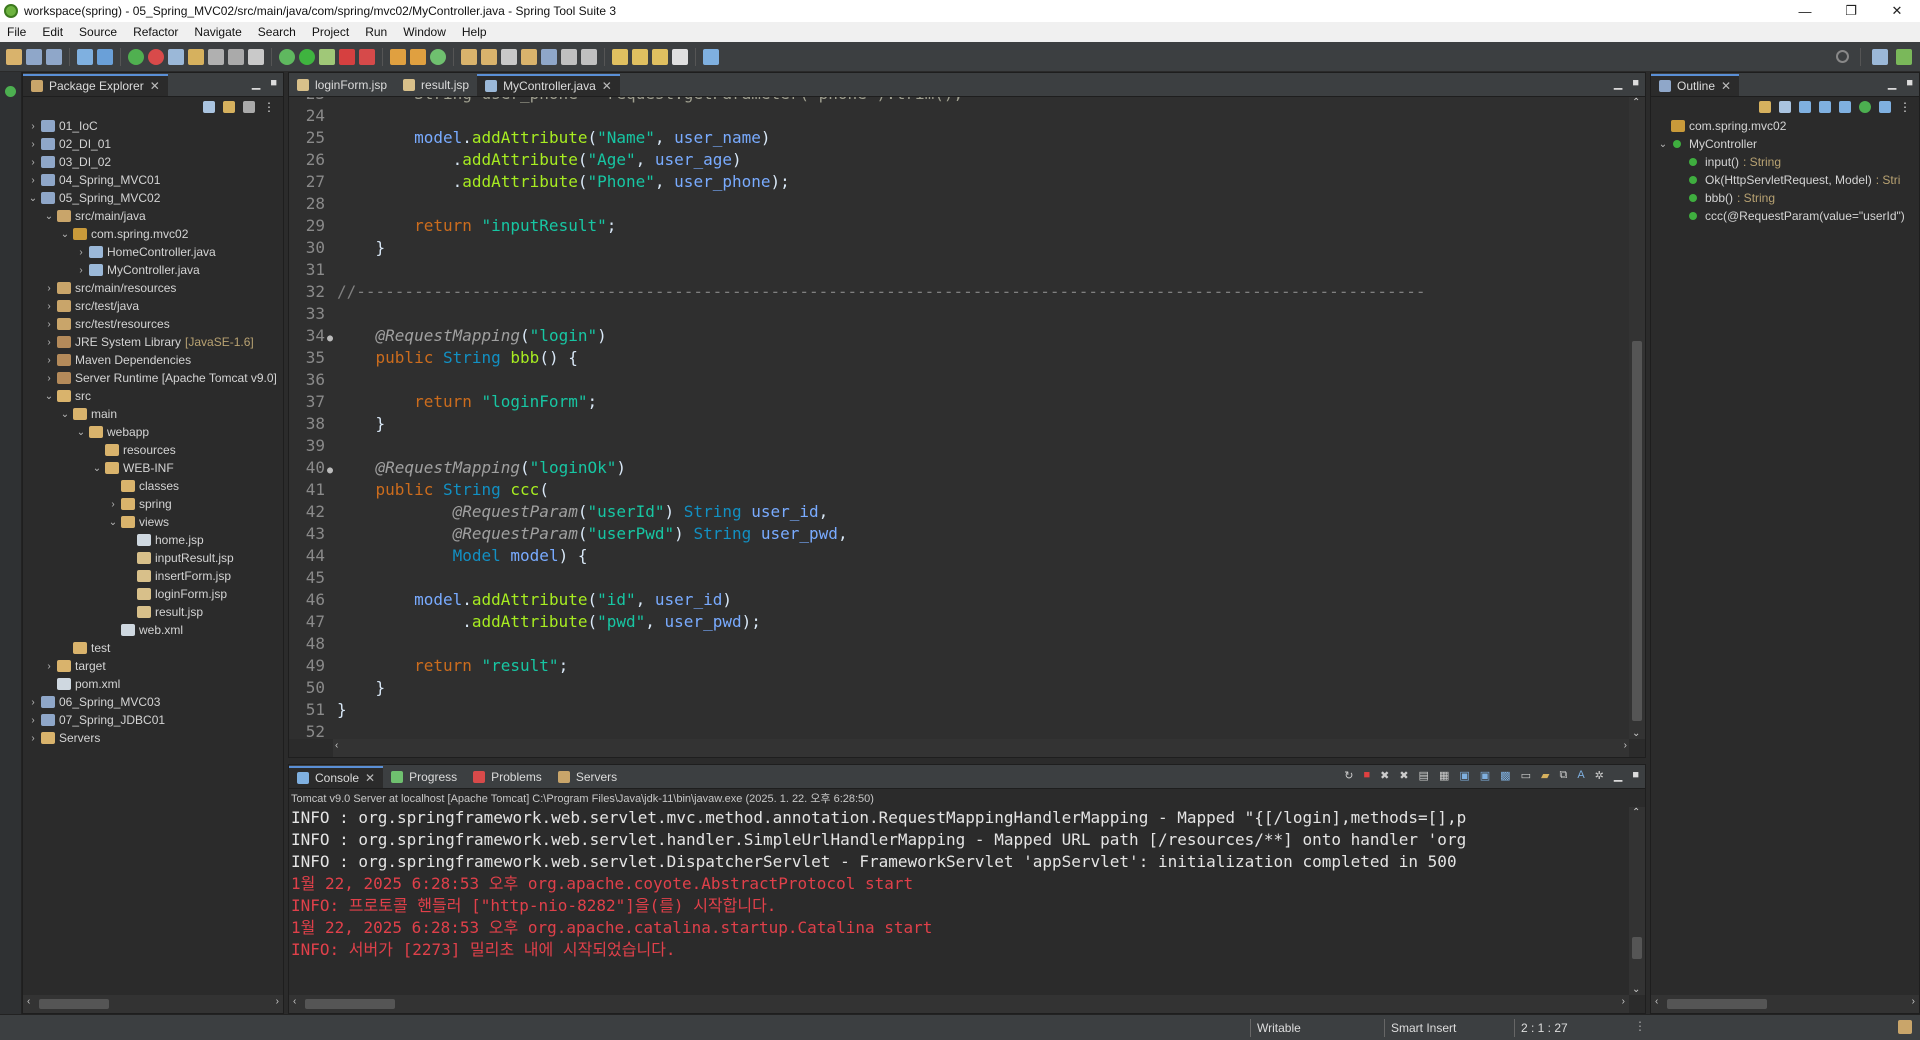 The height and width of the screenshot is (1040, 1920). What do you see at coordinates (153, 414) in the screenshot?
I see `tree-item: ⌄ main` at bounding box center [153, 414].